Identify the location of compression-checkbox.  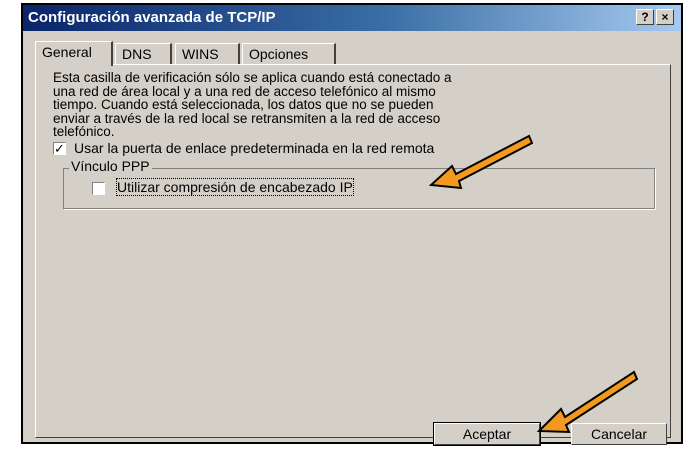
(98, 188).